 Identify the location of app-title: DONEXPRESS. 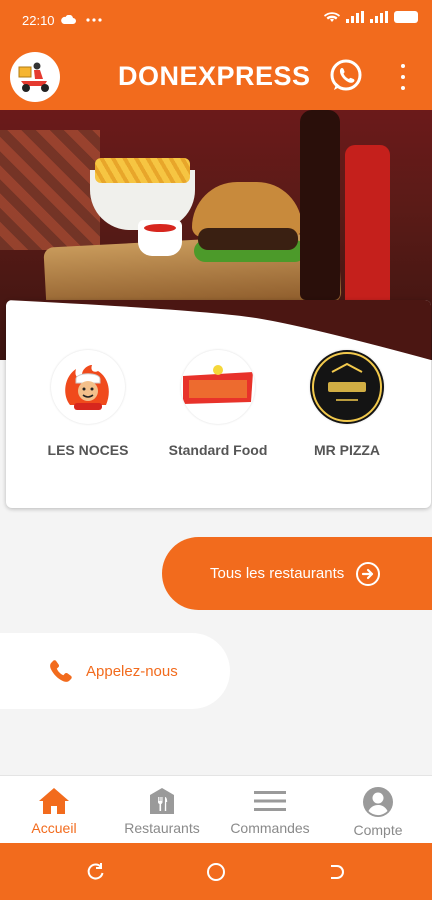
(214, 76).